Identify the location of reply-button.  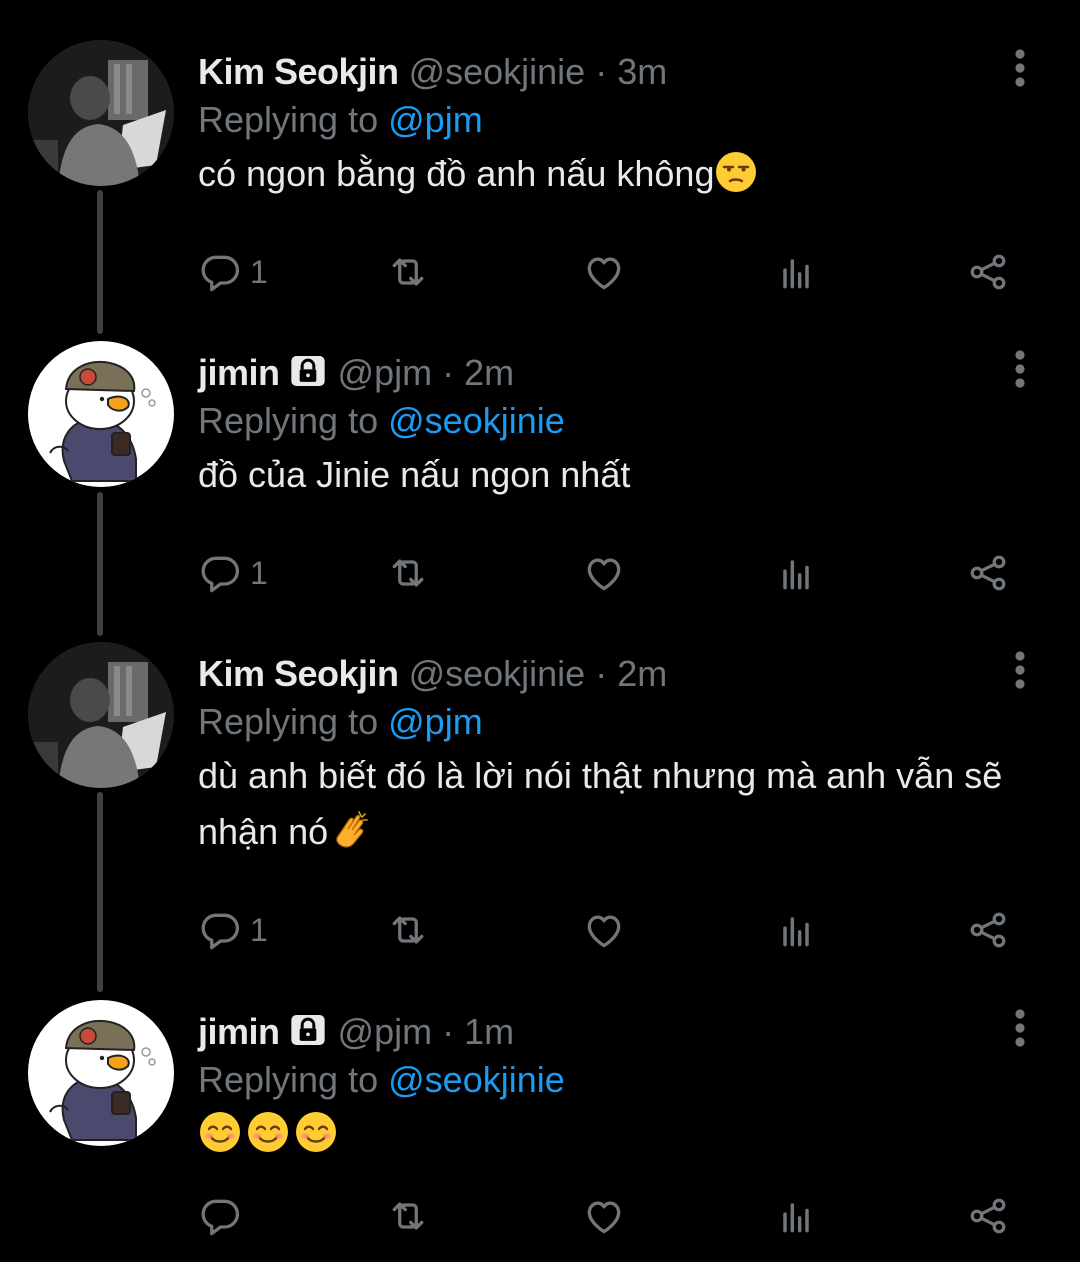
(220, 1216).